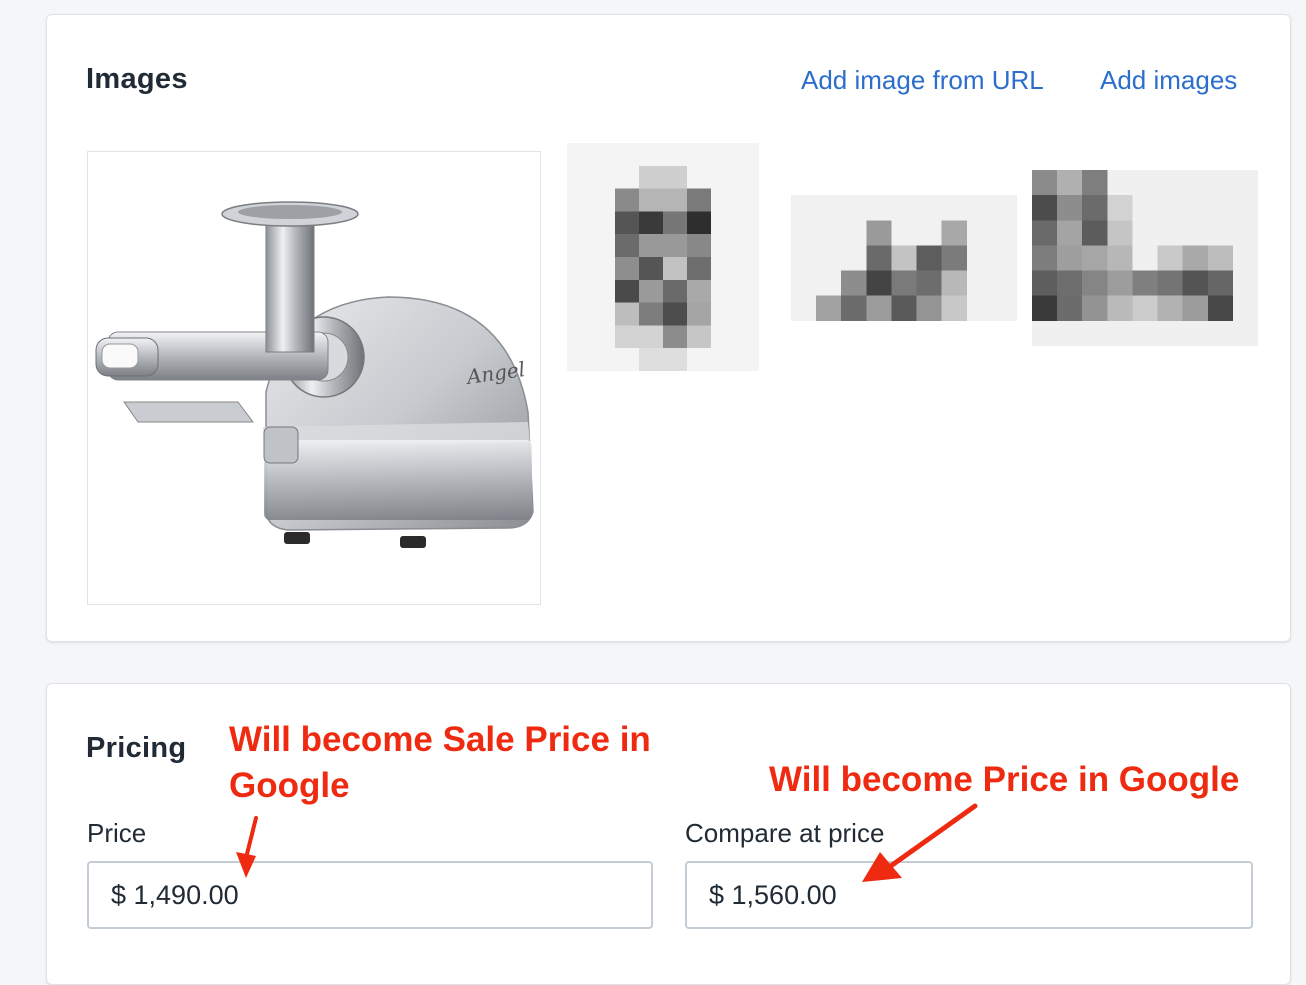 The width and height of the screenshot is (1306, 985). I want to click on sale-price-arrow-icon, so click(247, 847).